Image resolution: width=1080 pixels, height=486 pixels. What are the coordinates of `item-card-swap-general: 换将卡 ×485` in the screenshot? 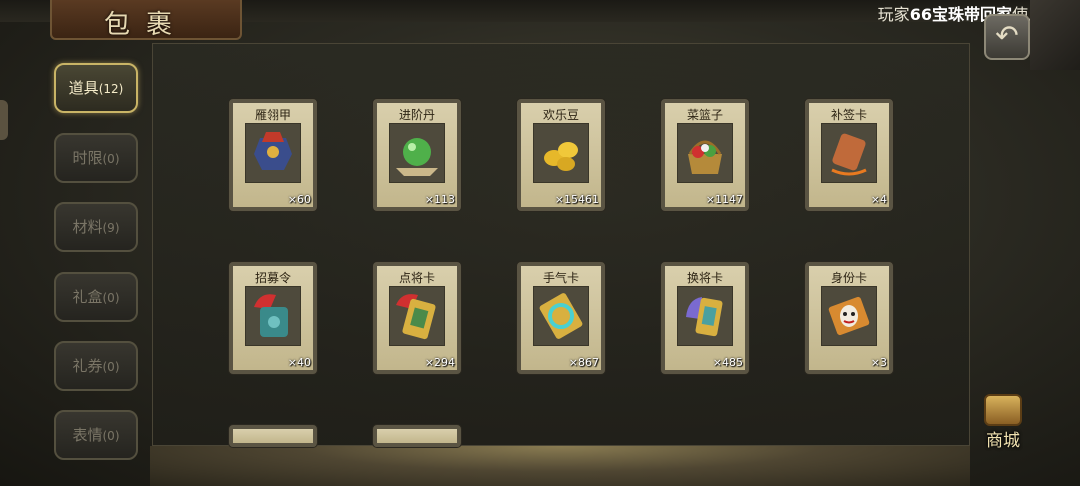 It's located at (705, 318).